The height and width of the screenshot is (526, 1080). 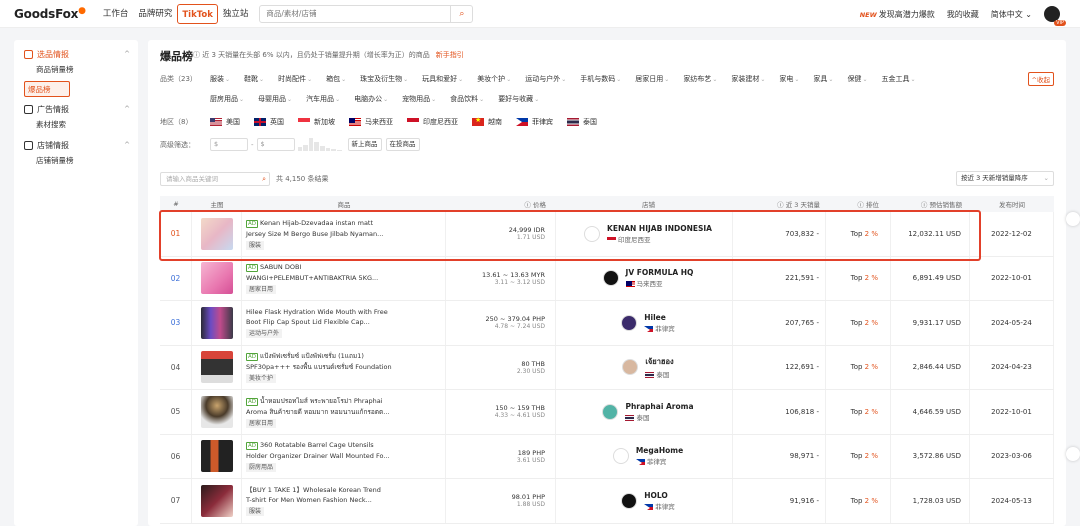 What do you see at coordinates (319, 144) in the screenshot?
I see `price-histogram` at bounding box center [319, 144].